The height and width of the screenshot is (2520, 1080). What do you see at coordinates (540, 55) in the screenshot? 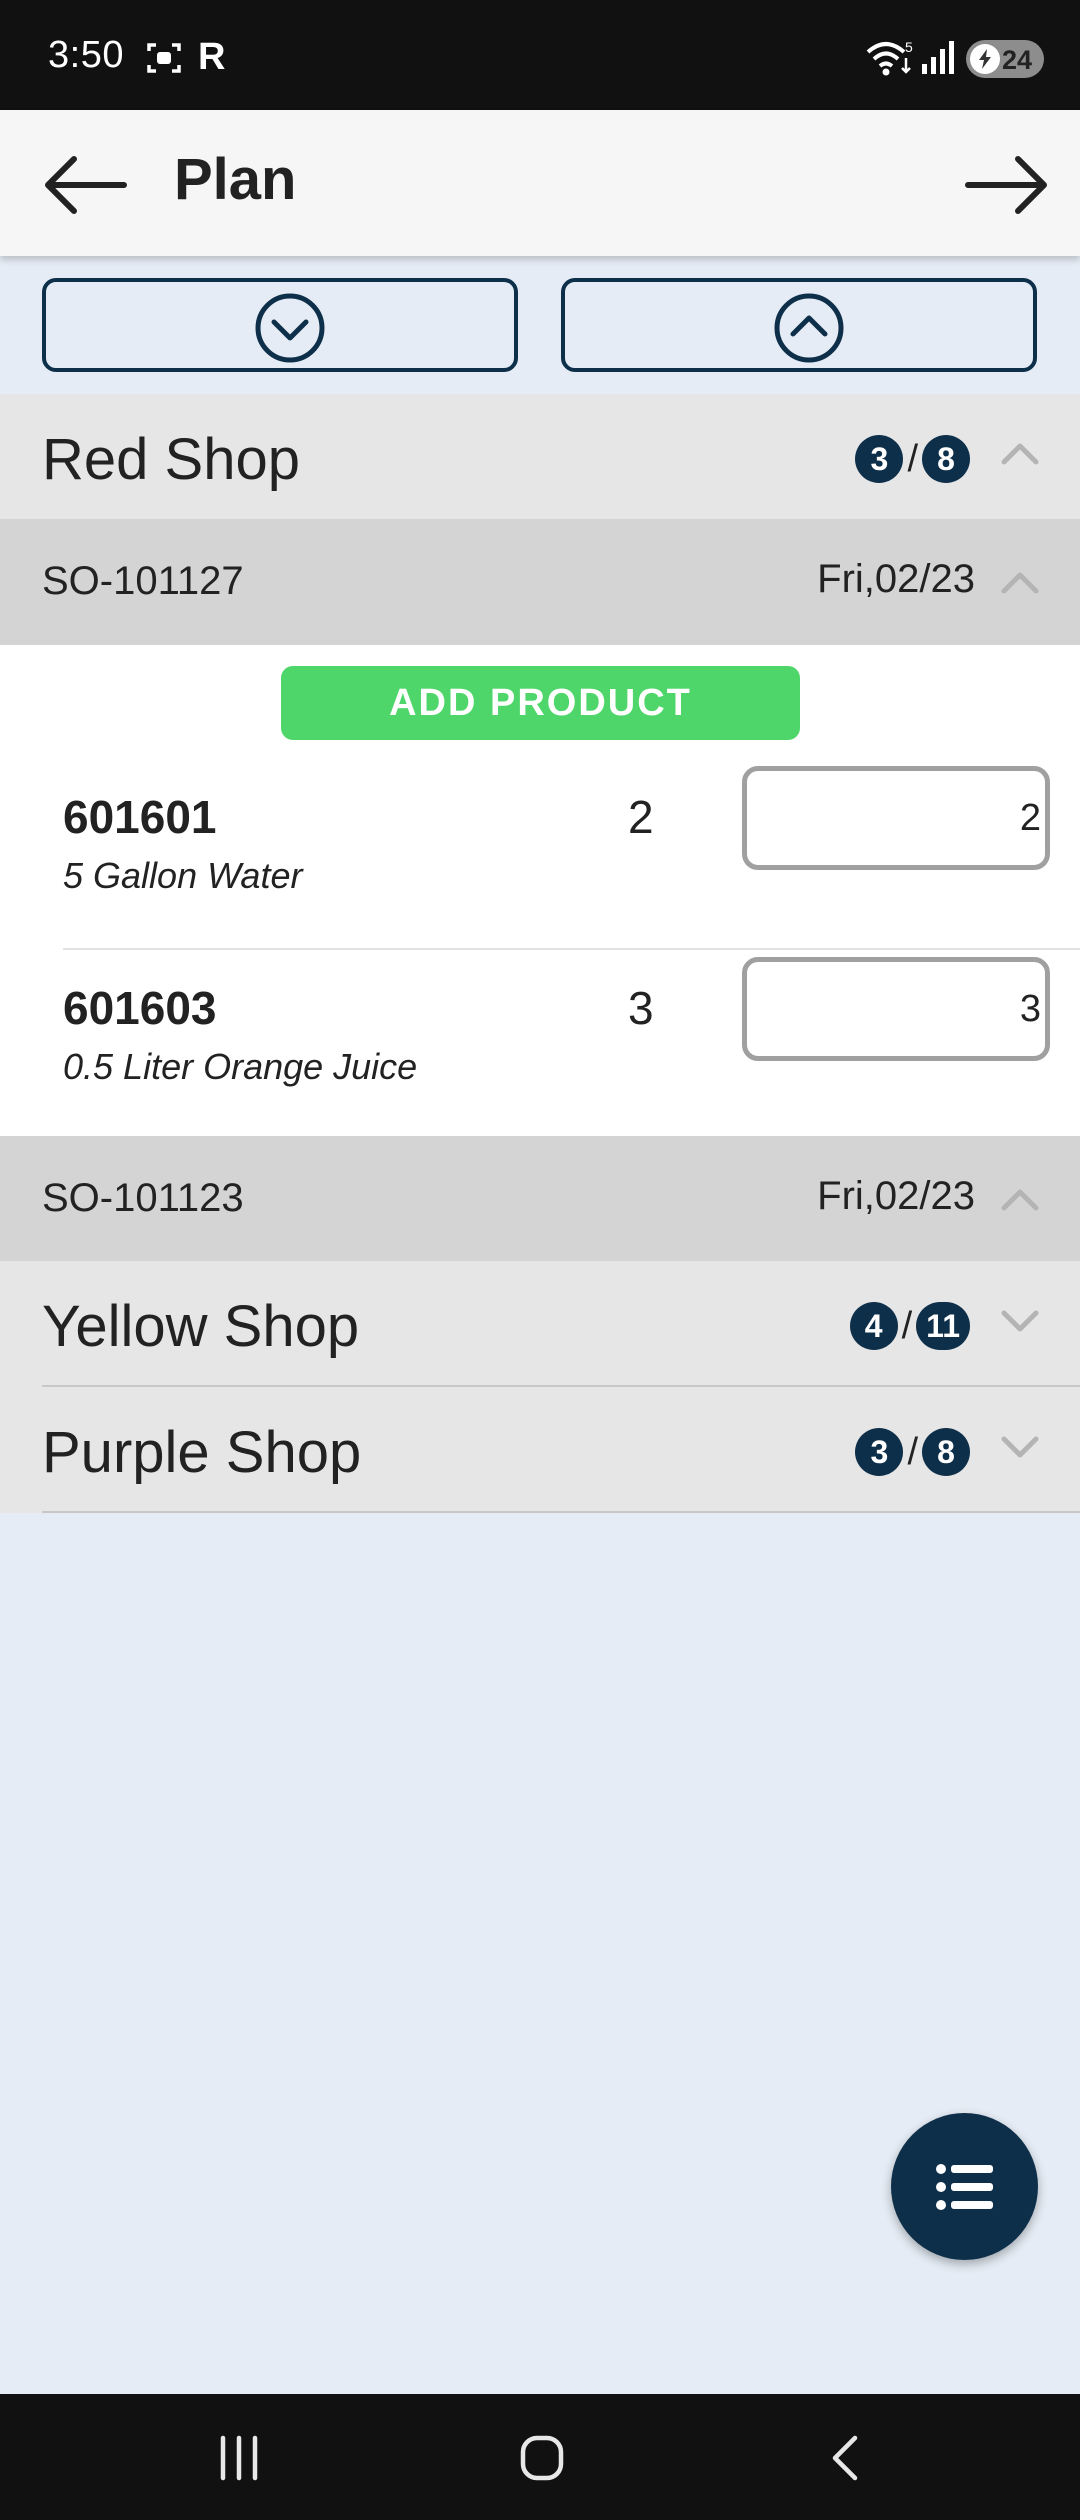
I see `status-bar: 3:50 R 5 24` at bounding box center [540, 55].